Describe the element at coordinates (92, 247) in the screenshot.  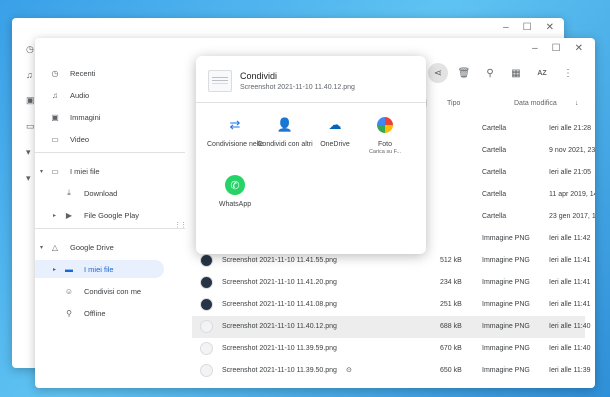
I see `sidebar-item-label: Google Drive` at that location.